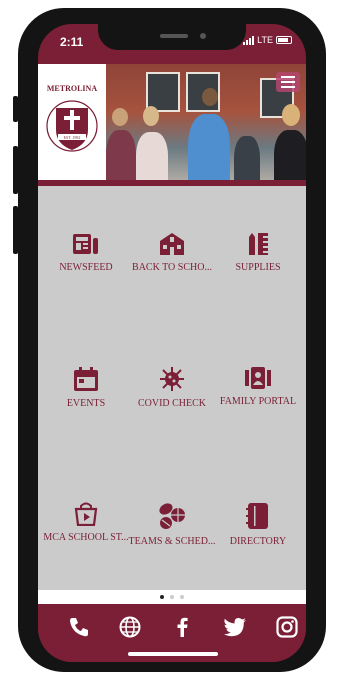  I want to click on phone-icon, so click(79, 627).